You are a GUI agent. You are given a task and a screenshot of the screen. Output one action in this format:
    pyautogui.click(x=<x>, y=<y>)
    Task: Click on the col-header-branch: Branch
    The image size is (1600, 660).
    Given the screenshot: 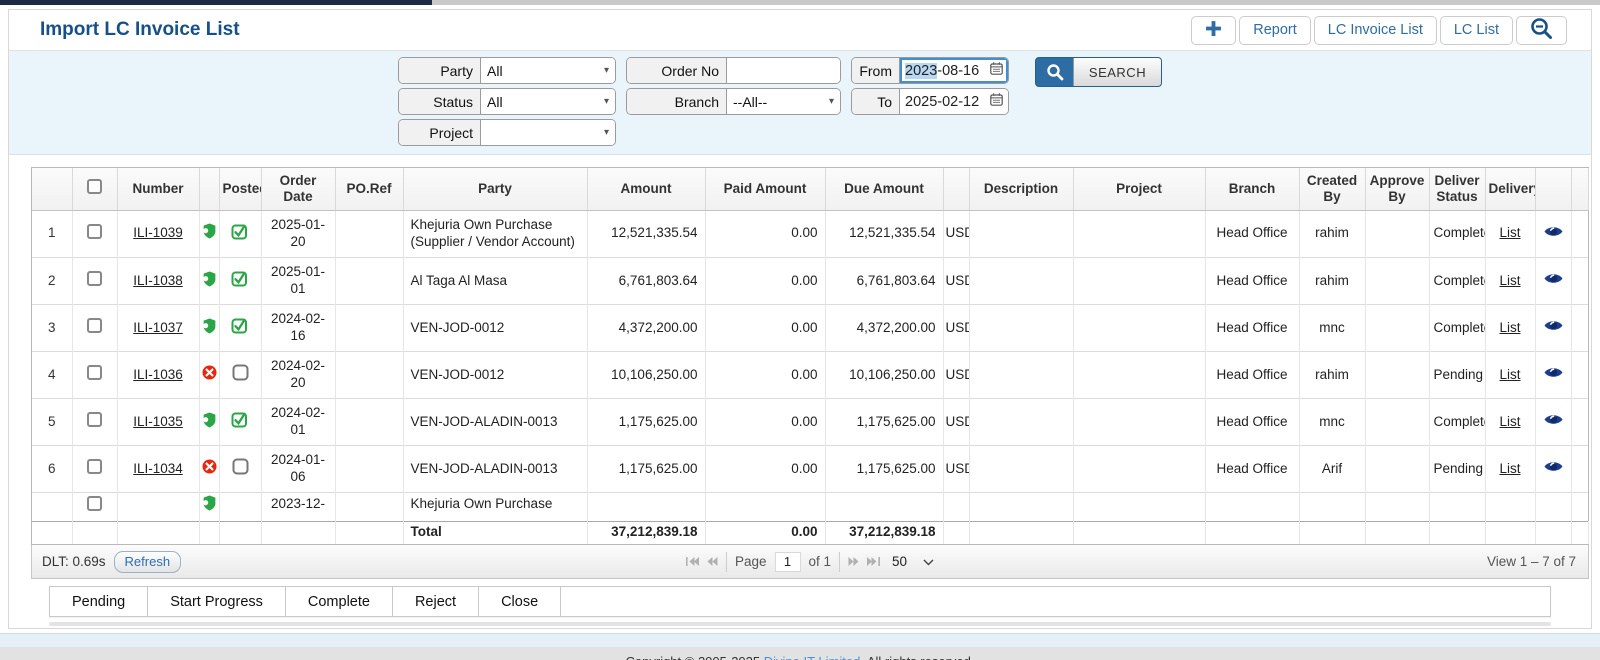 What is the action you would take?
    pyautogui.click(x=1252, y=189)
    